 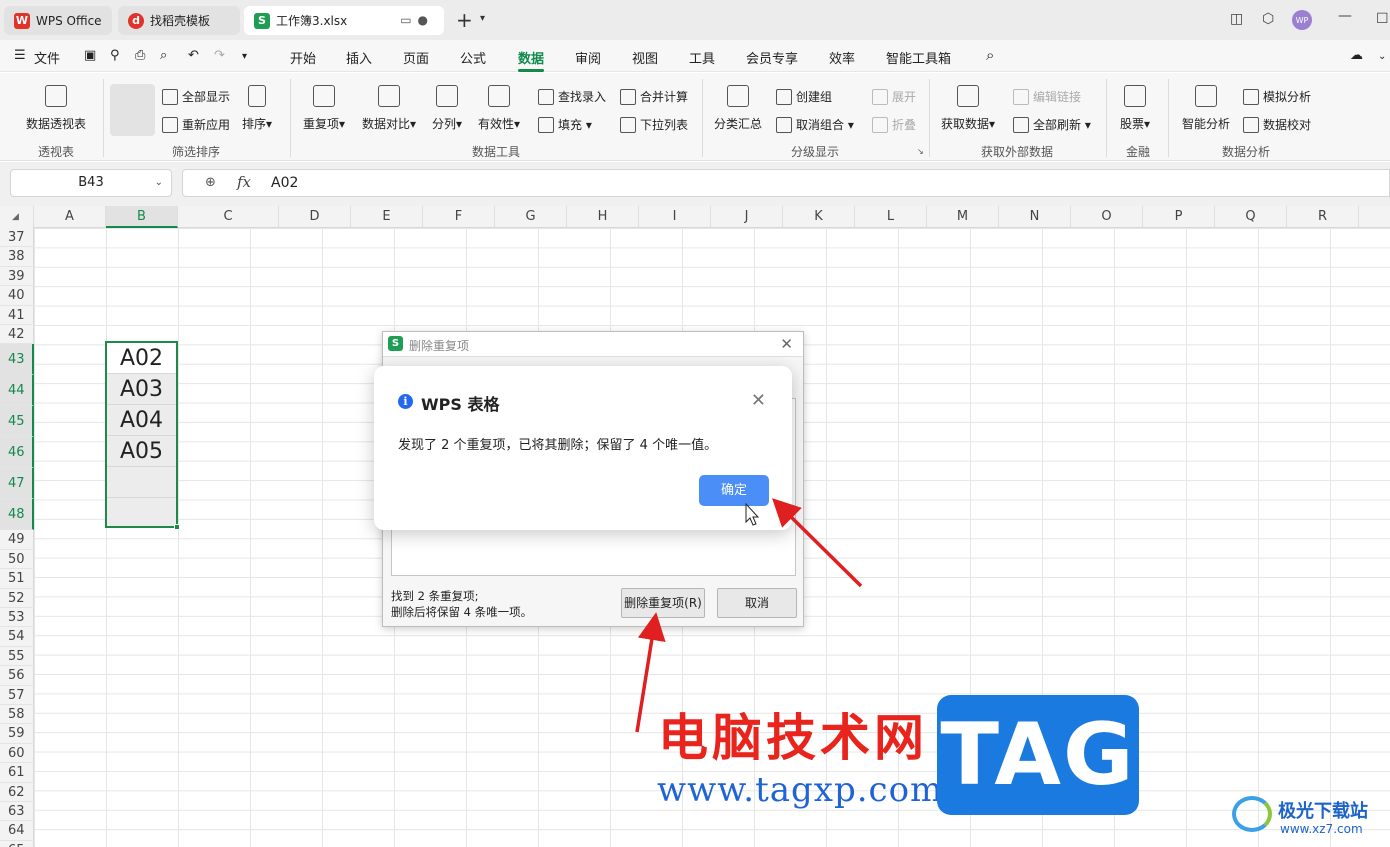 I want to click on row-header-38: 38, so click(x=17, y=257).